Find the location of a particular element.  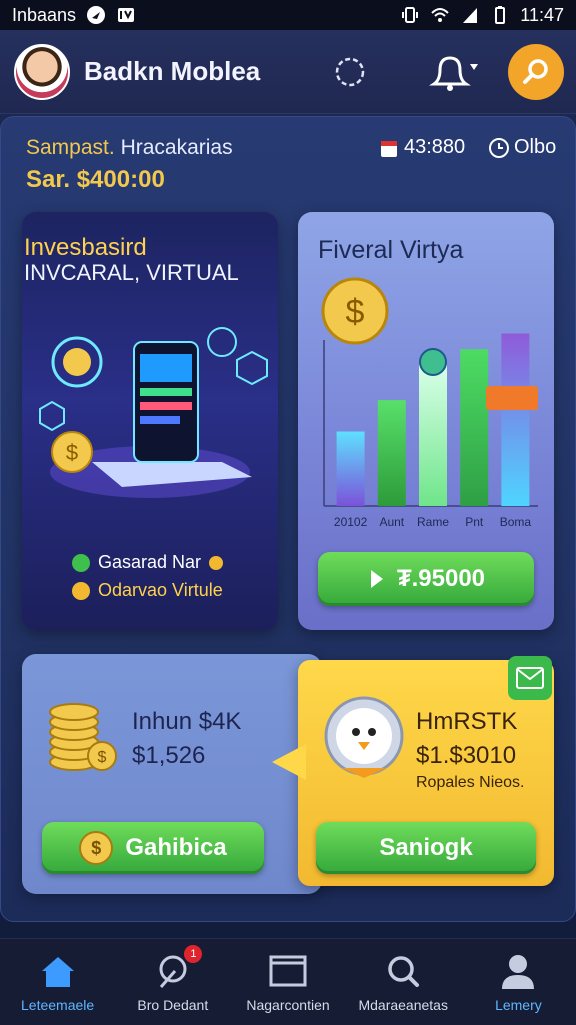

arrow-right-icon is located at coordinates (376, 579).